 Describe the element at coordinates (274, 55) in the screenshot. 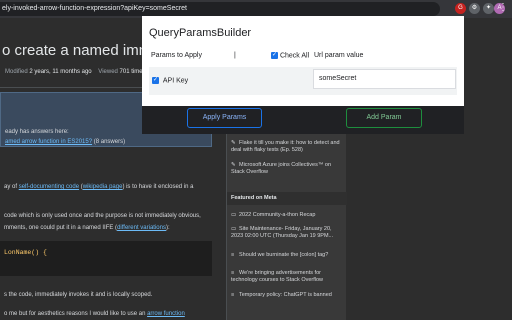

I see `check-all-checkbox: ✓` at that location.